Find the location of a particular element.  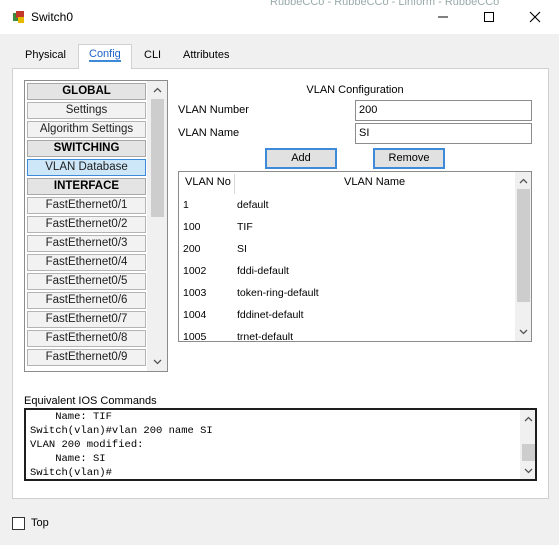

sidebar-header-interface: INTERFACE is located at coordinates (86, 186).